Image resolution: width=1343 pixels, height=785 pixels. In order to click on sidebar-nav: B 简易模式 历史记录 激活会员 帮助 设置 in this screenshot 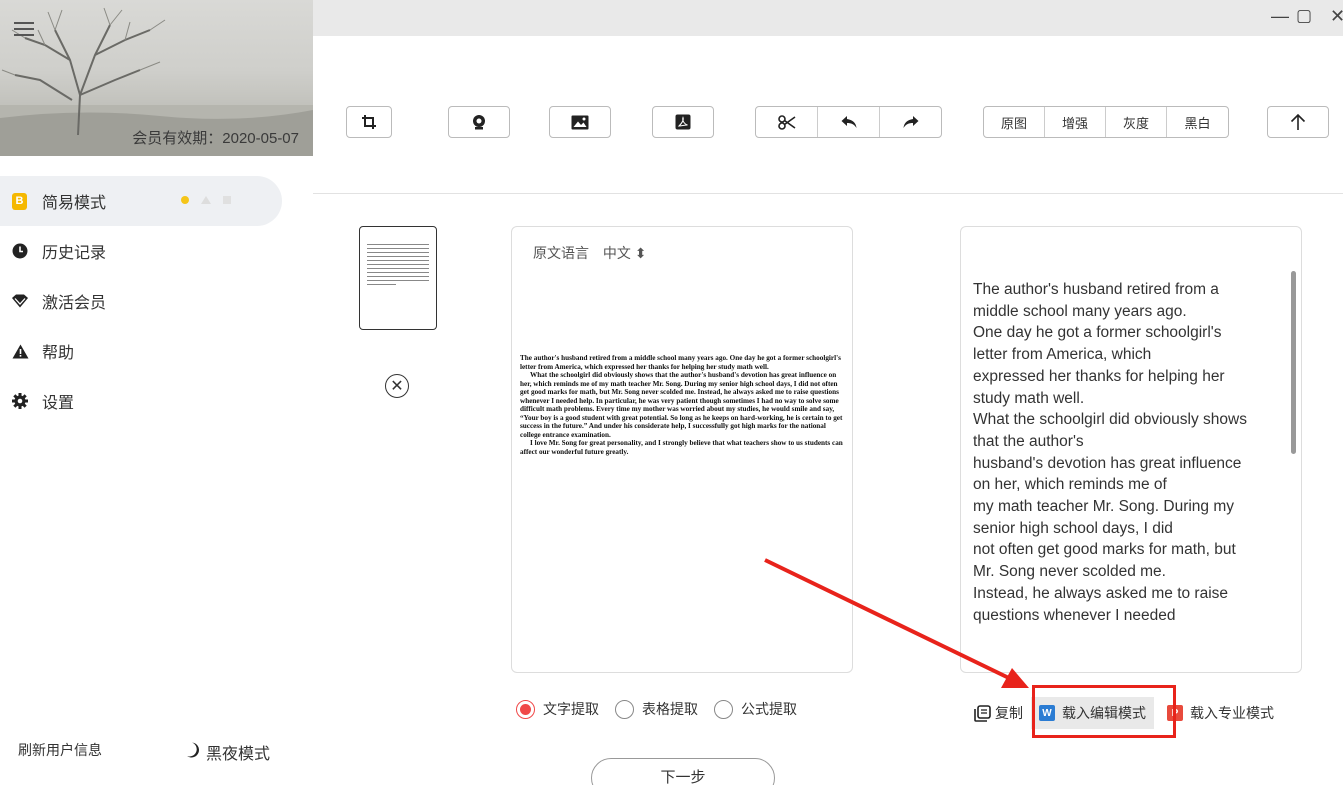, I will do `click(156, 301)`.